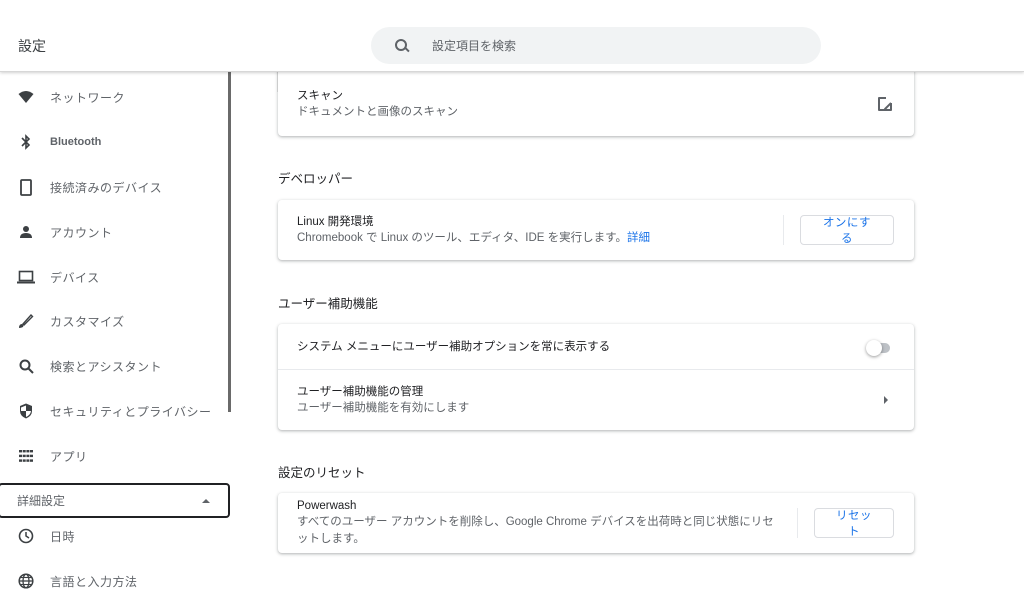  I want to click on sidebar-item-search-assistant: 検索とアシスタント, so click(115, 366).